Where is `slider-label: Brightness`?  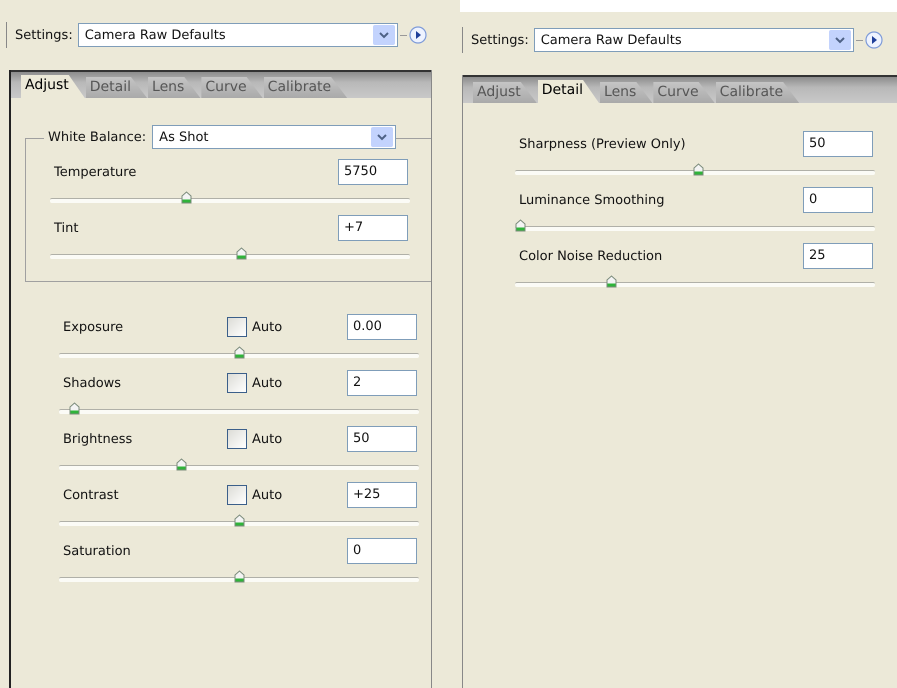 slider-label: Brightness is located at coordinates (98, 439).